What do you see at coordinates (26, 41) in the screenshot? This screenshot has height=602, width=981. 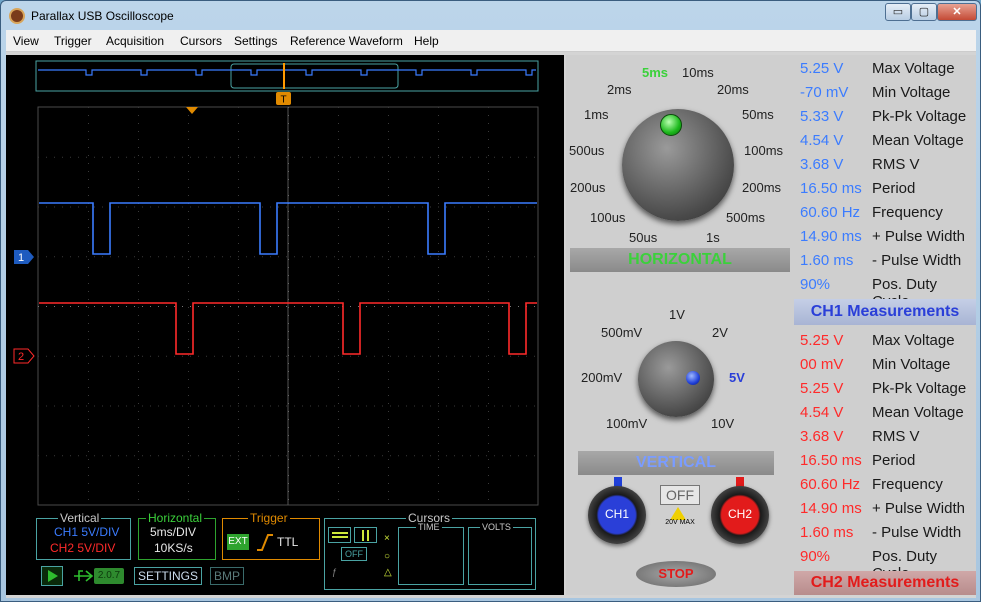 I see `menu-view: View` at bounding box center [26, 41].